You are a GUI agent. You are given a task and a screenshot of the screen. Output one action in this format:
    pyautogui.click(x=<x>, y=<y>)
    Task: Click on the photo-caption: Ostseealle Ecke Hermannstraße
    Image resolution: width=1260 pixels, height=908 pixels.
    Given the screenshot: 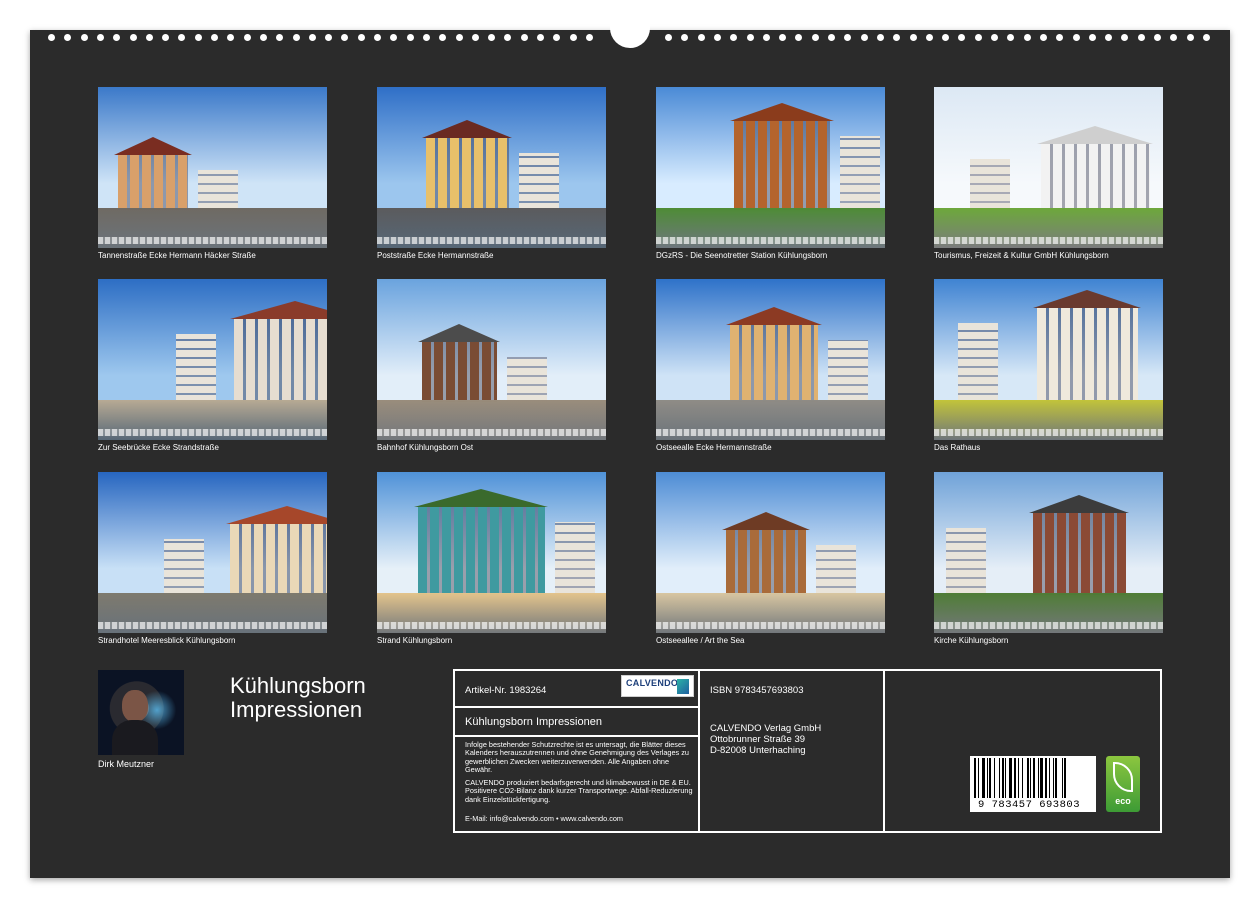 What is the action you would take?
    pyautogui.click(x=770, y=447)
    